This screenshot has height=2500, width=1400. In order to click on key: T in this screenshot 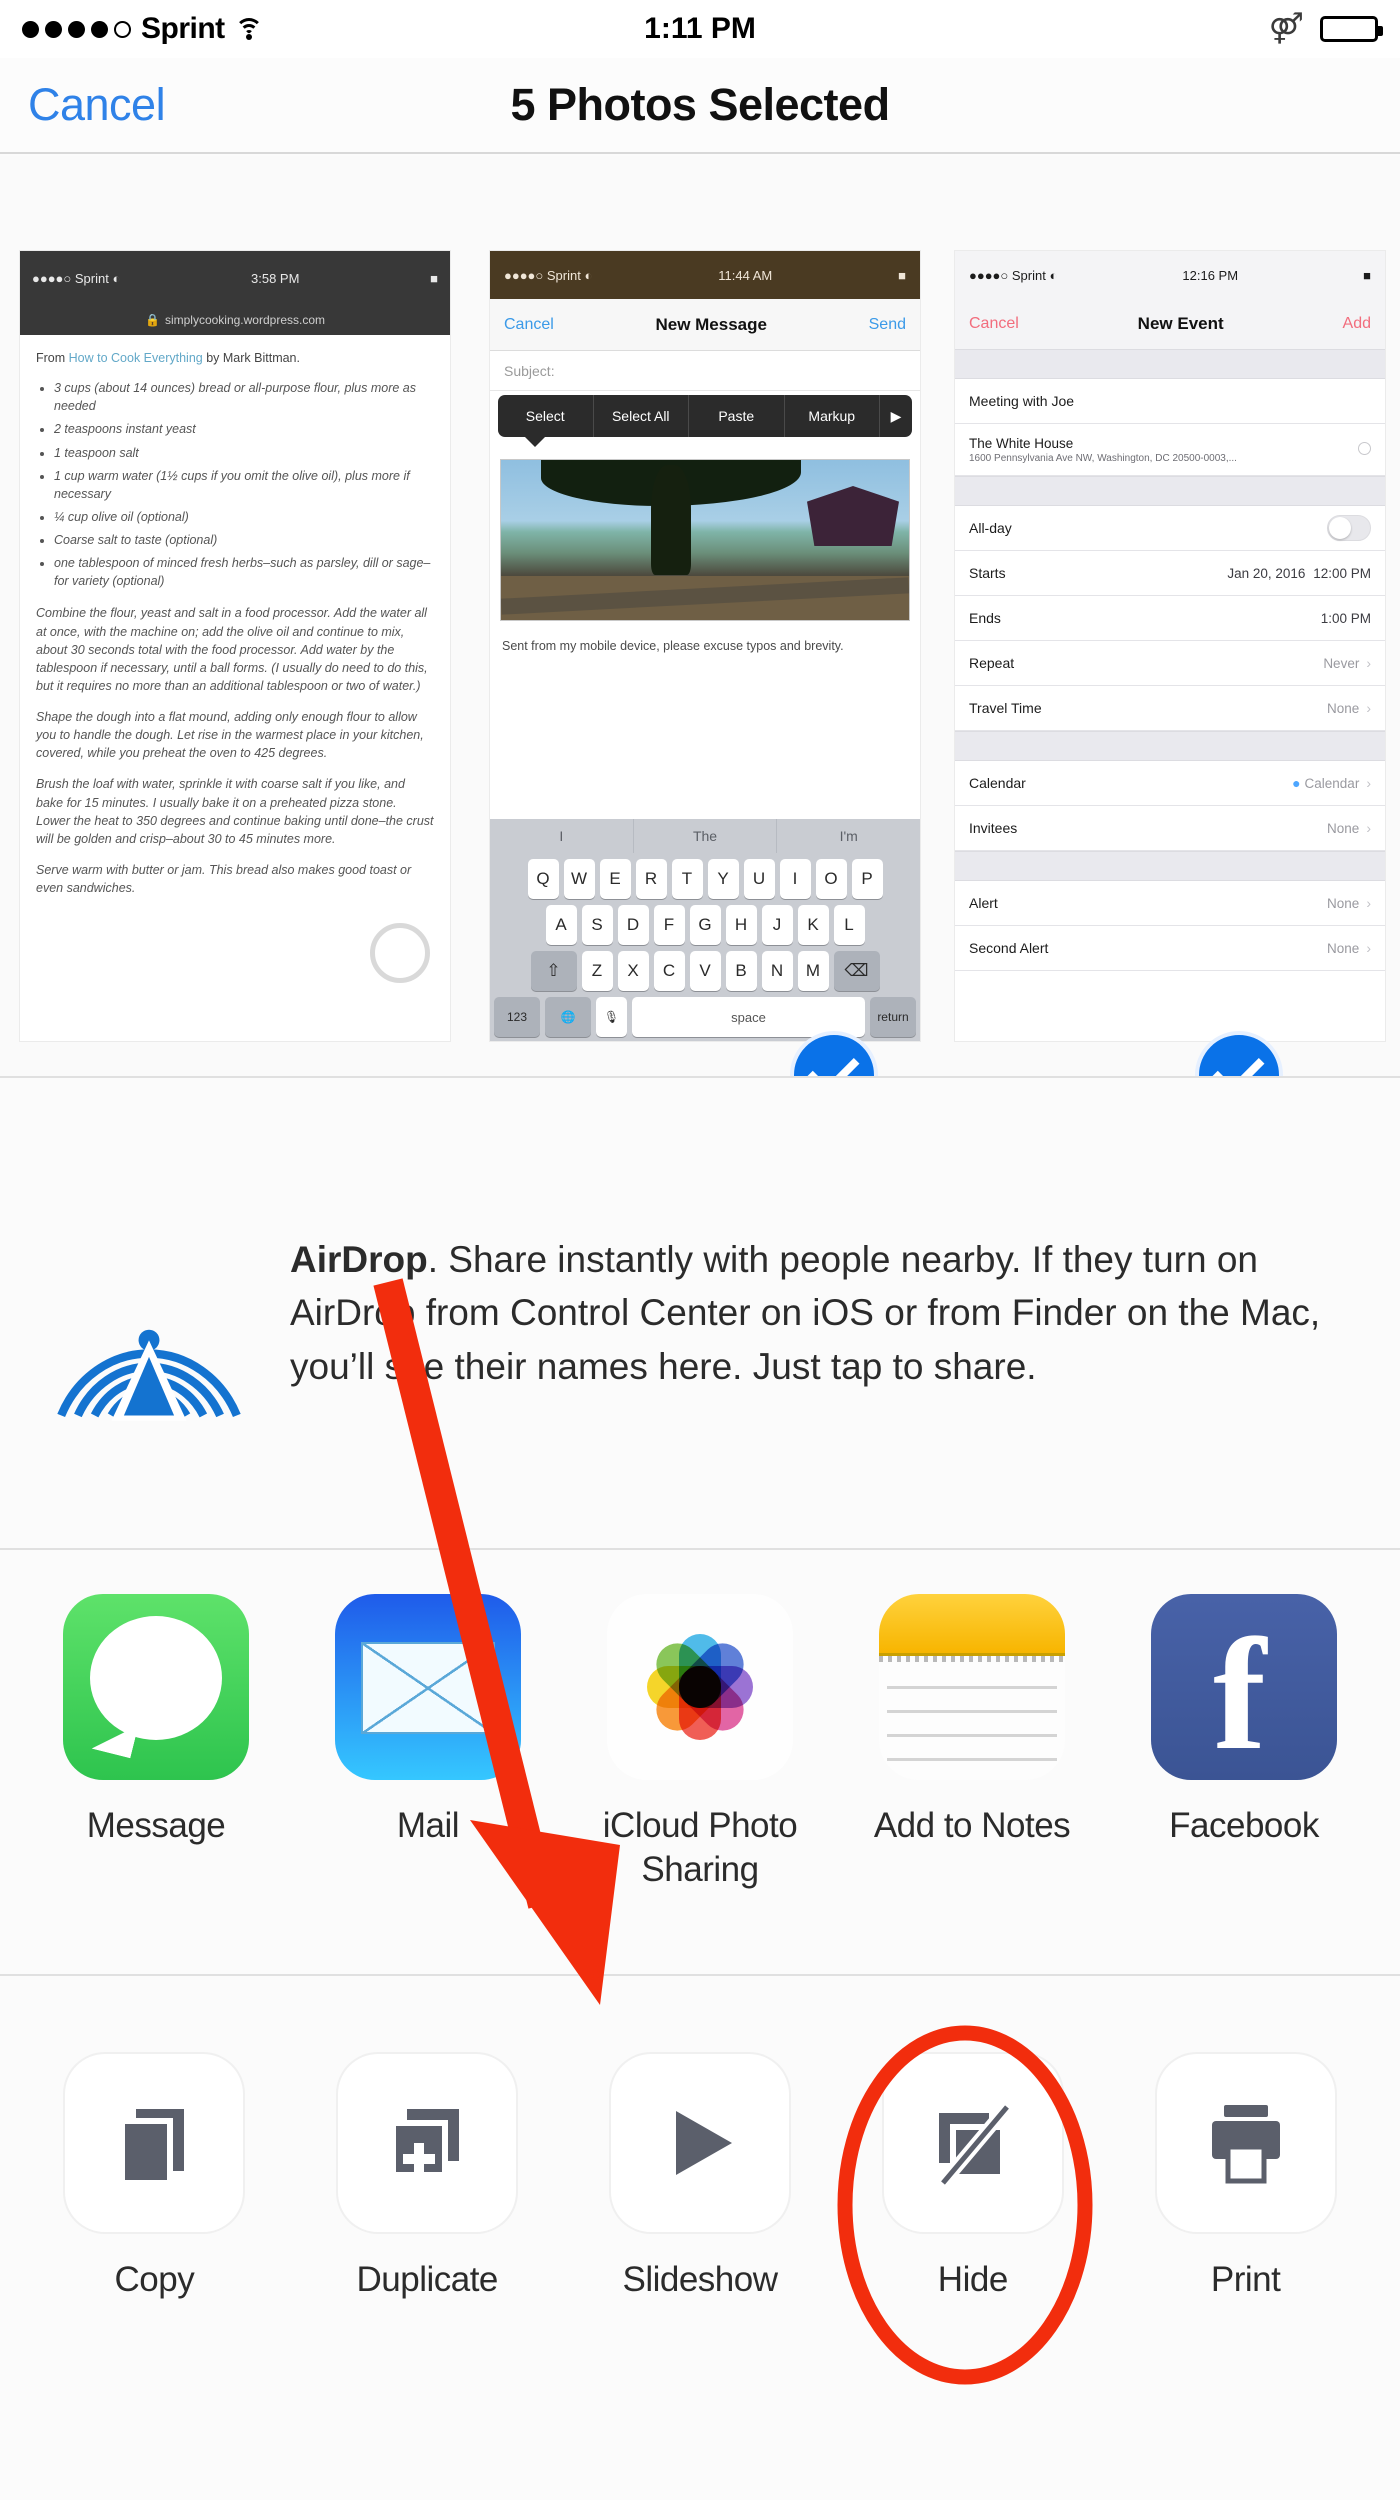, I will do `click(687, 879)`.